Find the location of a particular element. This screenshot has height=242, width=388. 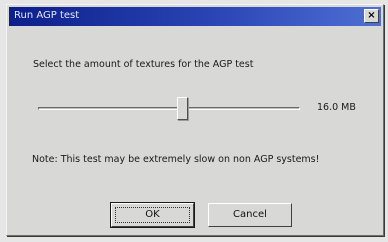

close-icon: × is located at coordinates (371, 15).